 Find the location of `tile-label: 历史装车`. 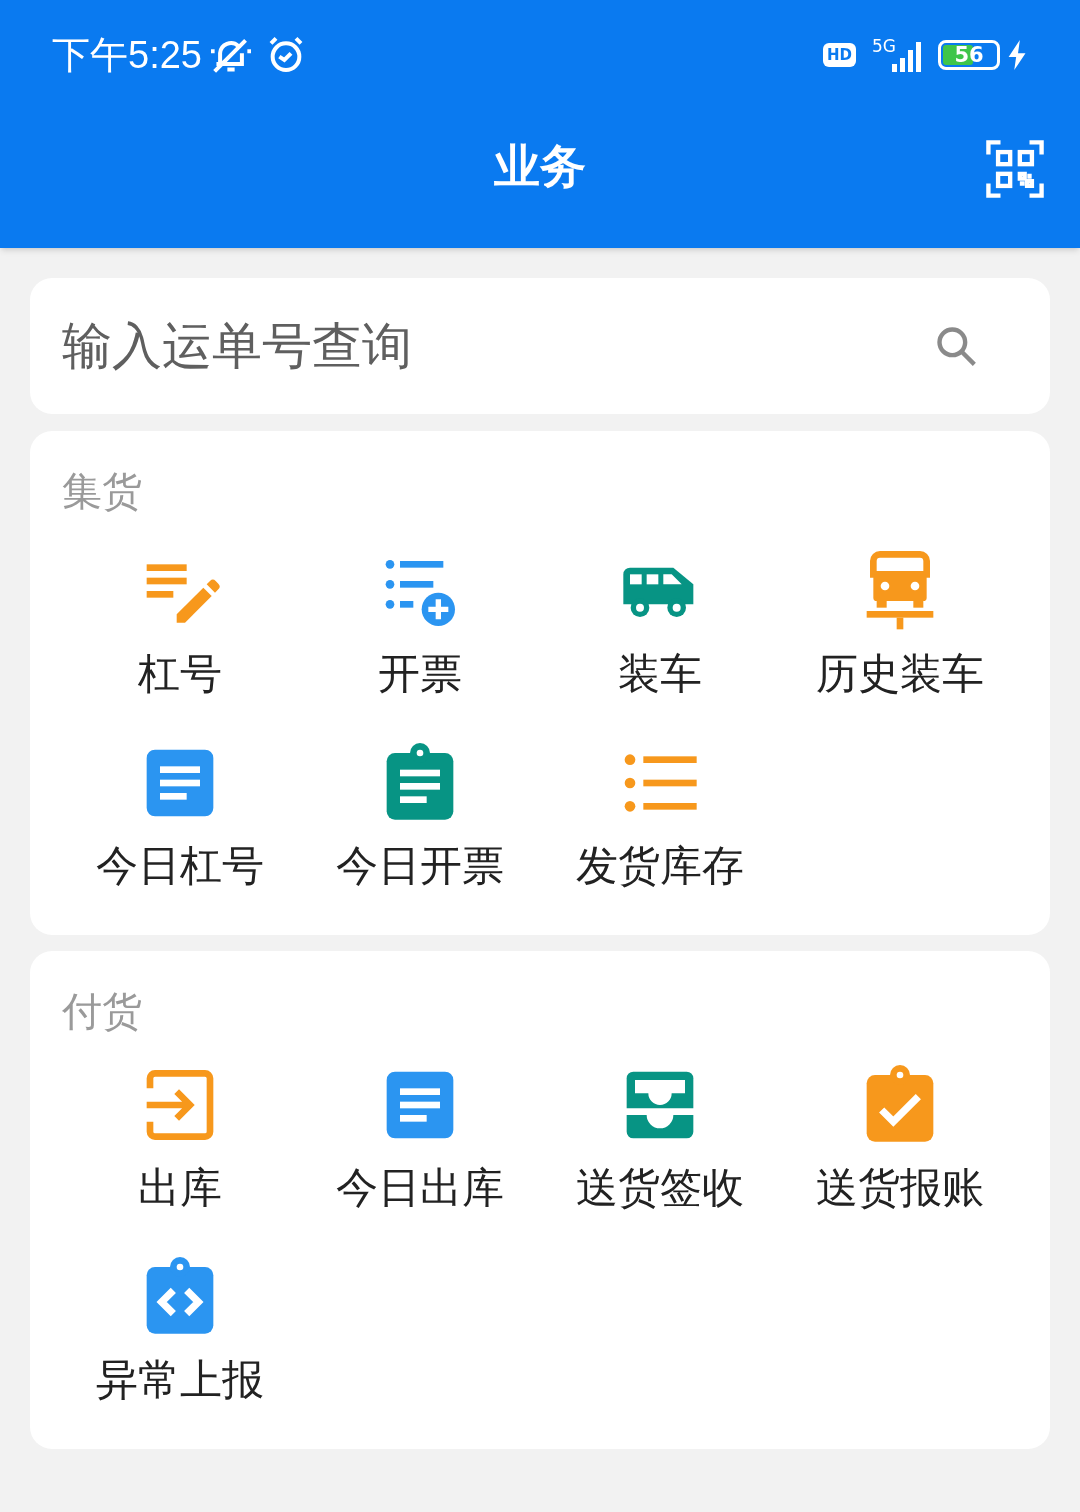

tile-label: 历史装车 is located at coordinates (900, 674).